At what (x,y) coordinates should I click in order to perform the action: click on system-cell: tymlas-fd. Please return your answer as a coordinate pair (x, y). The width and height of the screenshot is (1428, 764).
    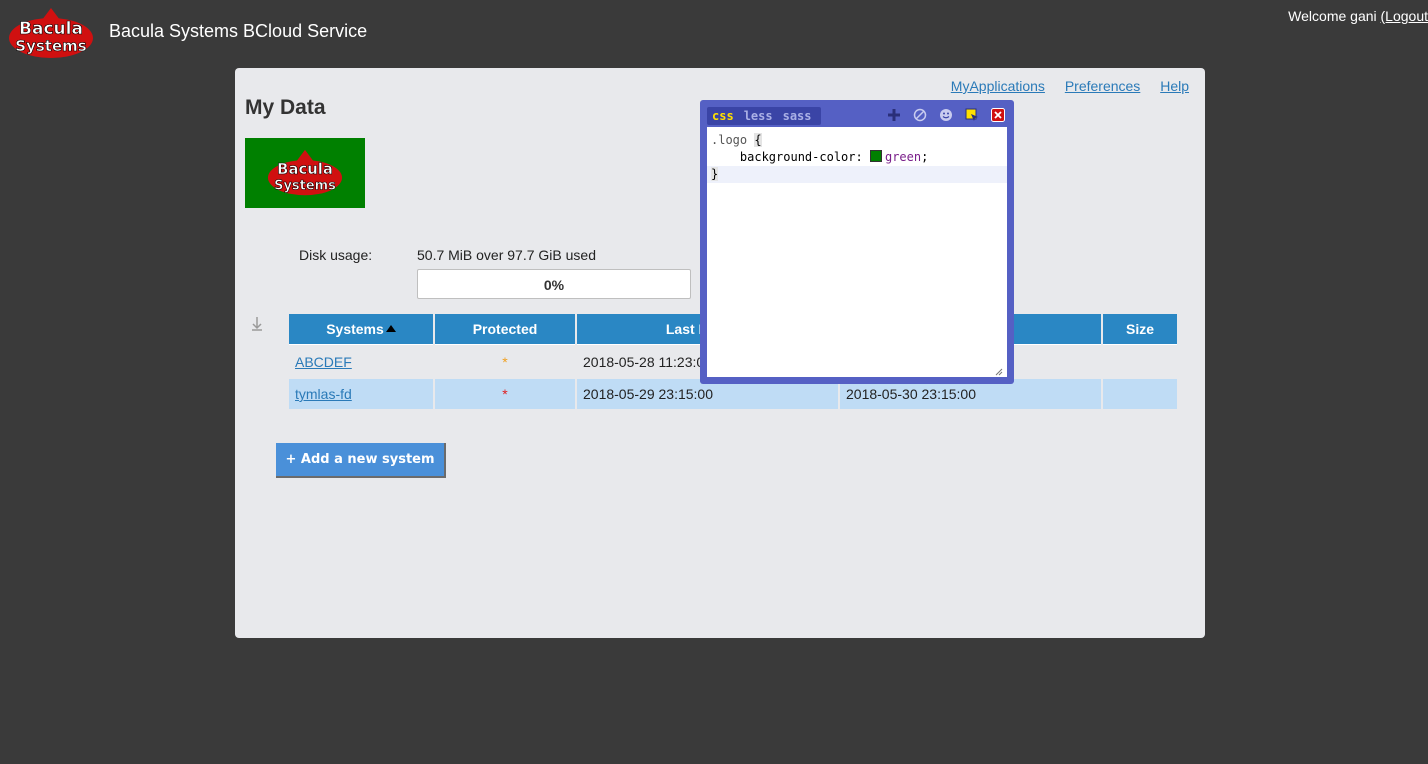
    Looking at the image, I should click on (361, 393).